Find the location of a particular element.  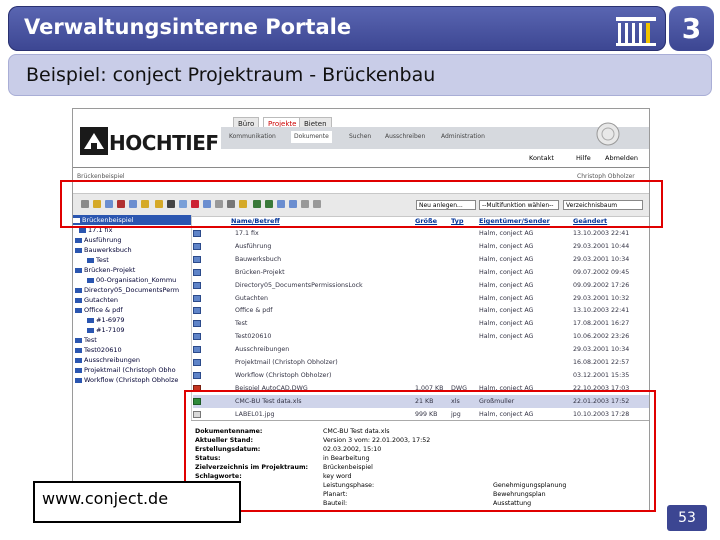

subtab-ausschreiben: Ausschreiben is located at coordinates (405, 137).